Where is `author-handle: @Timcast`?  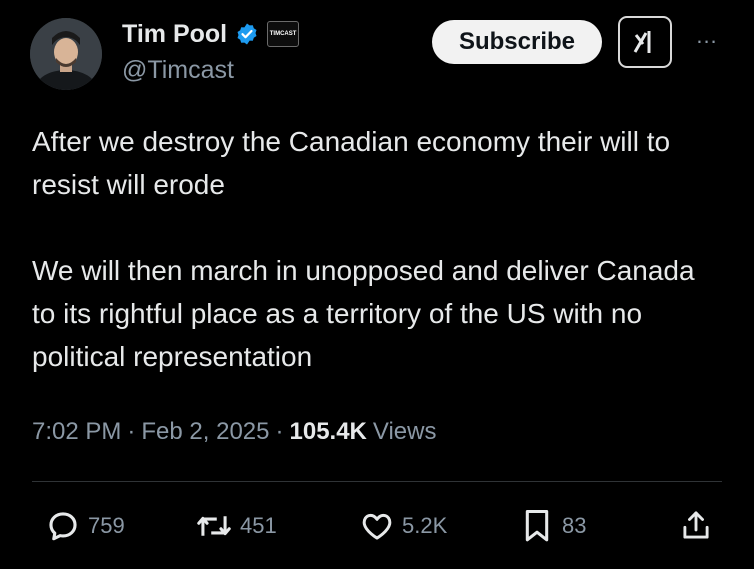
author-handle: @Timcast is located at coordinates (178, 70).